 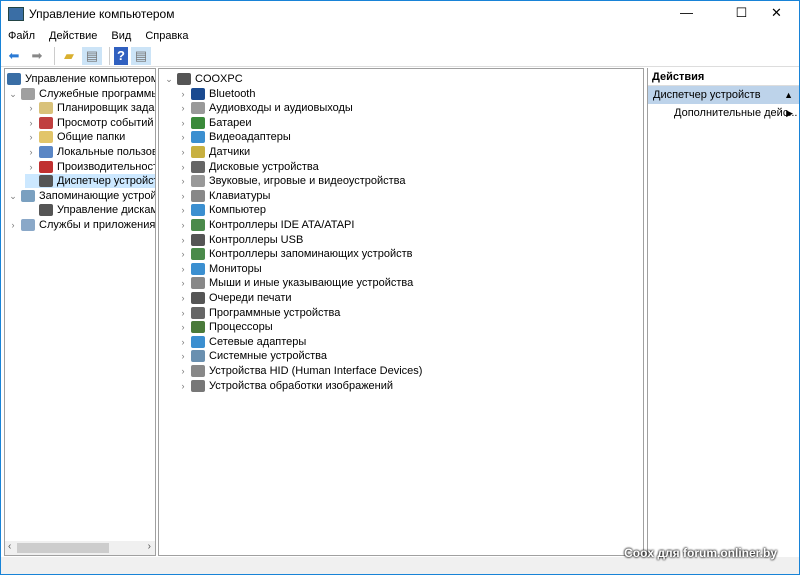 I want to click on up-folder-icon: ▰, so click(x=69, y=56).